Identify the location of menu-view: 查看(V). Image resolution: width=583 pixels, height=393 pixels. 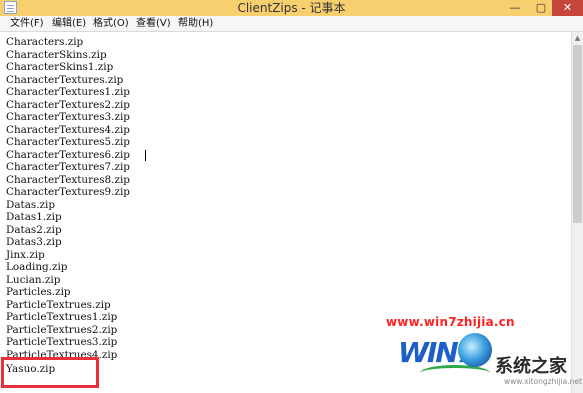
(153, 24).